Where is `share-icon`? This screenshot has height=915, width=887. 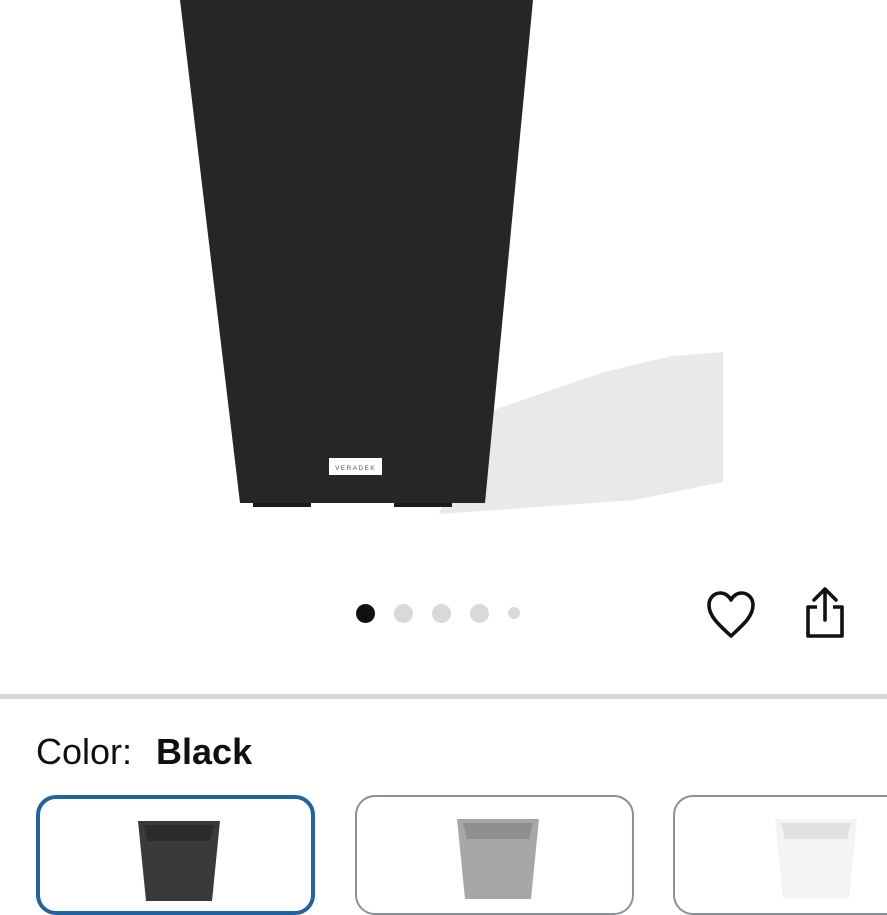
share-icon is located at coordinates (825, 612).